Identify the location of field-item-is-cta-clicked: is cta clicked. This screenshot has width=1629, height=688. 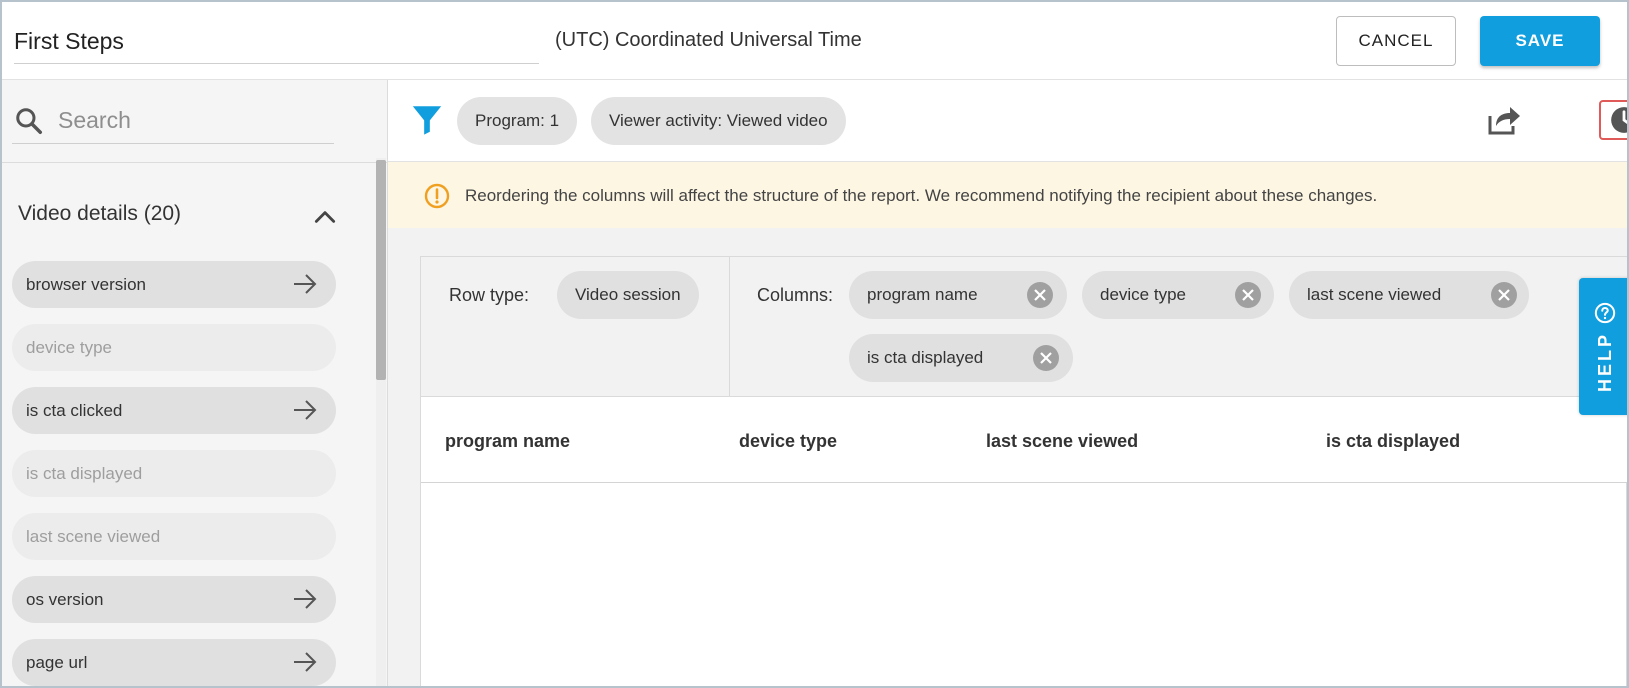
(174, 410).